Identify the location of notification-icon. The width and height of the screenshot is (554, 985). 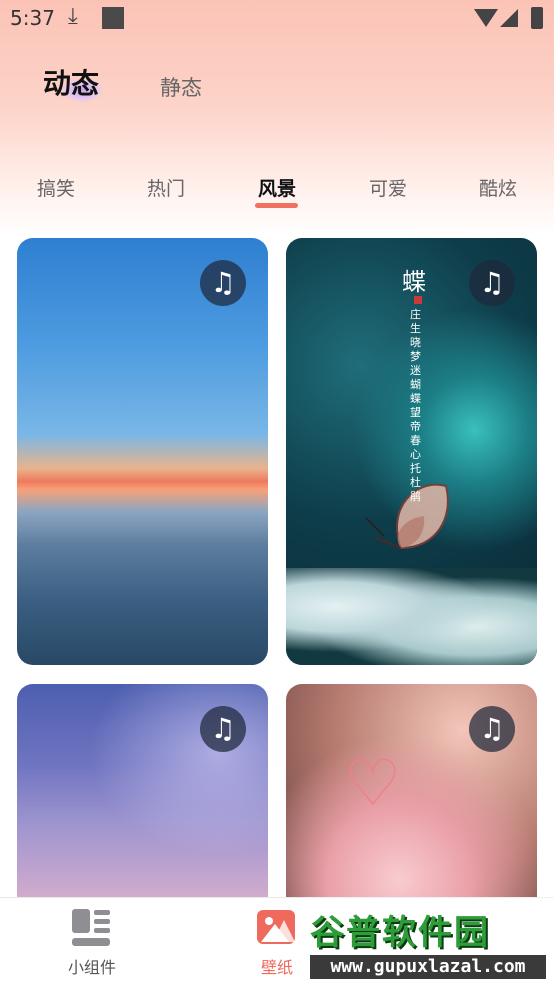
(113, 18).